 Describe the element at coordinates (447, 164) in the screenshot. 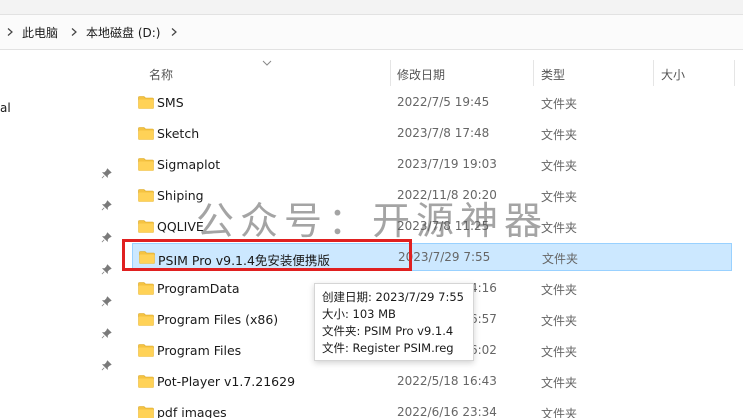

I see `modified-date: 2023/7/19 19:03` at that location.